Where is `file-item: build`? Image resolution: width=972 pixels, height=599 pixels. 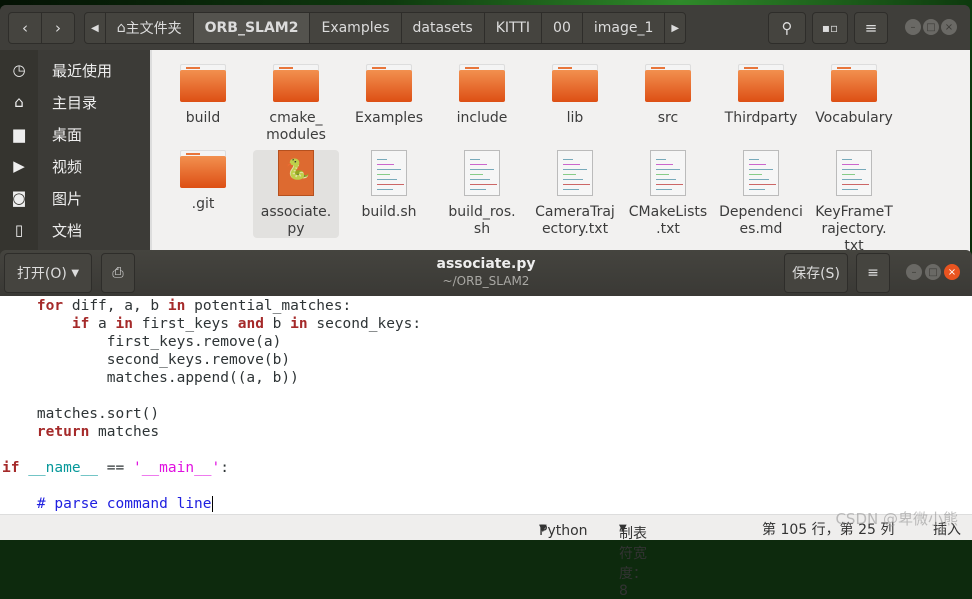 file-item: build is located at coordinates (203, 95).